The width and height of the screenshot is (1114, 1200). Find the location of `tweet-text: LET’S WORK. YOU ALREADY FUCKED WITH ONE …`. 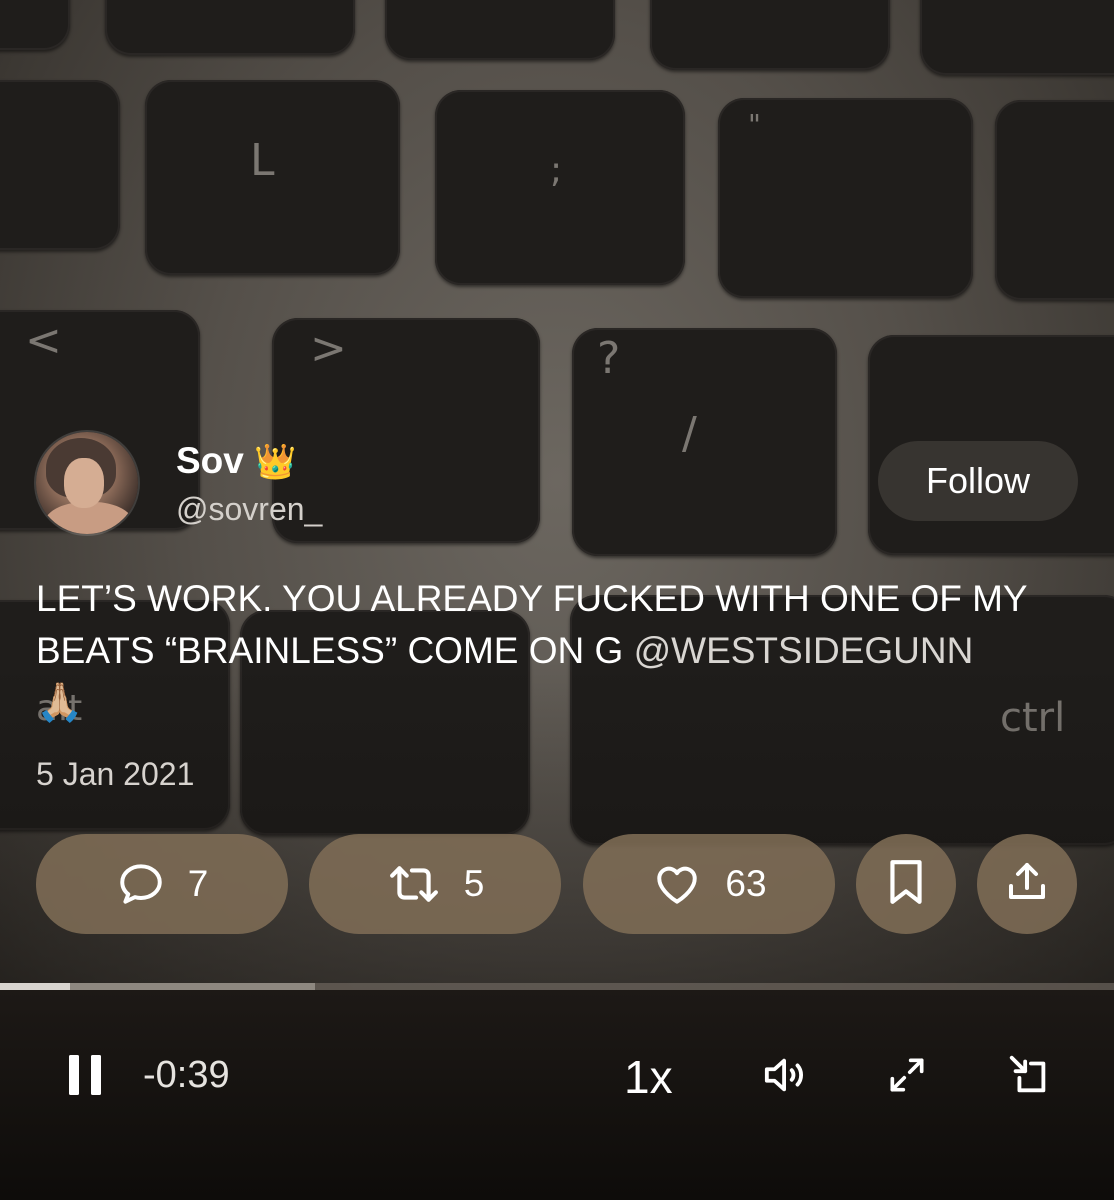

tweet-text: LET’S WORK. YOU ALREADY FUCKED WITH ONE … is located at coordinates (561, 651).